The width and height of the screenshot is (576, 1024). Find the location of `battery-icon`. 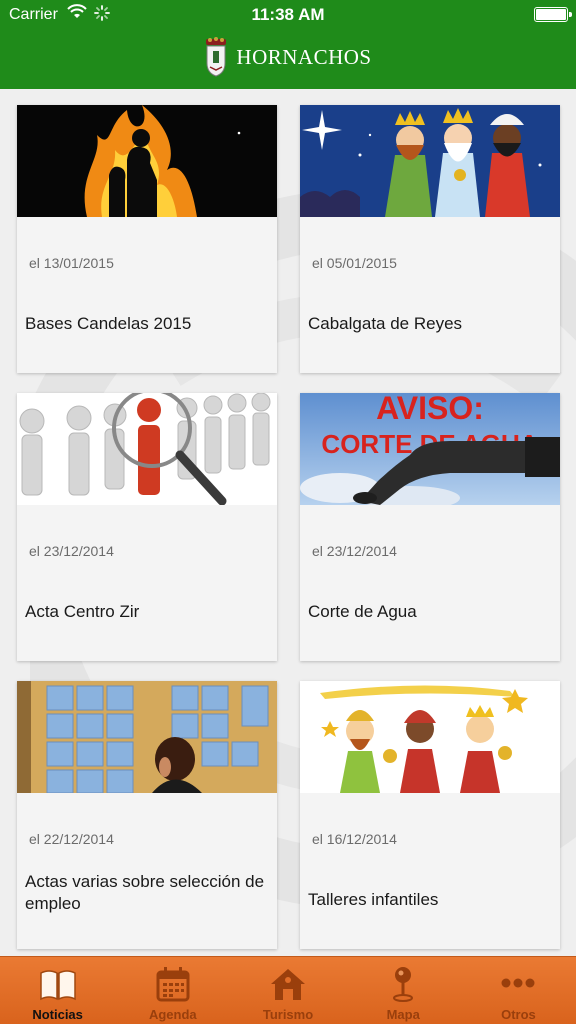

battery-icon is located at coordinates (553, 14).